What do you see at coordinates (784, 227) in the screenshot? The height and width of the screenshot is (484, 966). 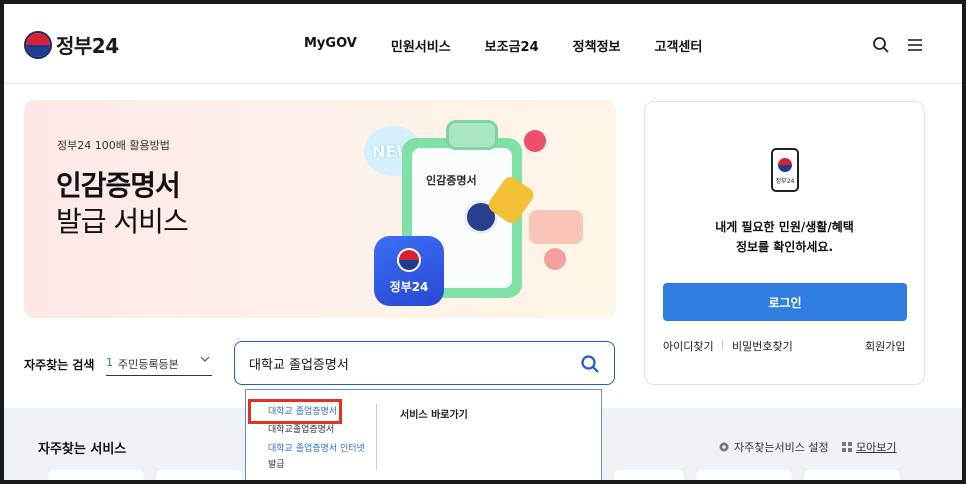 I see `login-message-line1: 내게 필요한 민원/생활/혜택` at bounding box center [784, 227].